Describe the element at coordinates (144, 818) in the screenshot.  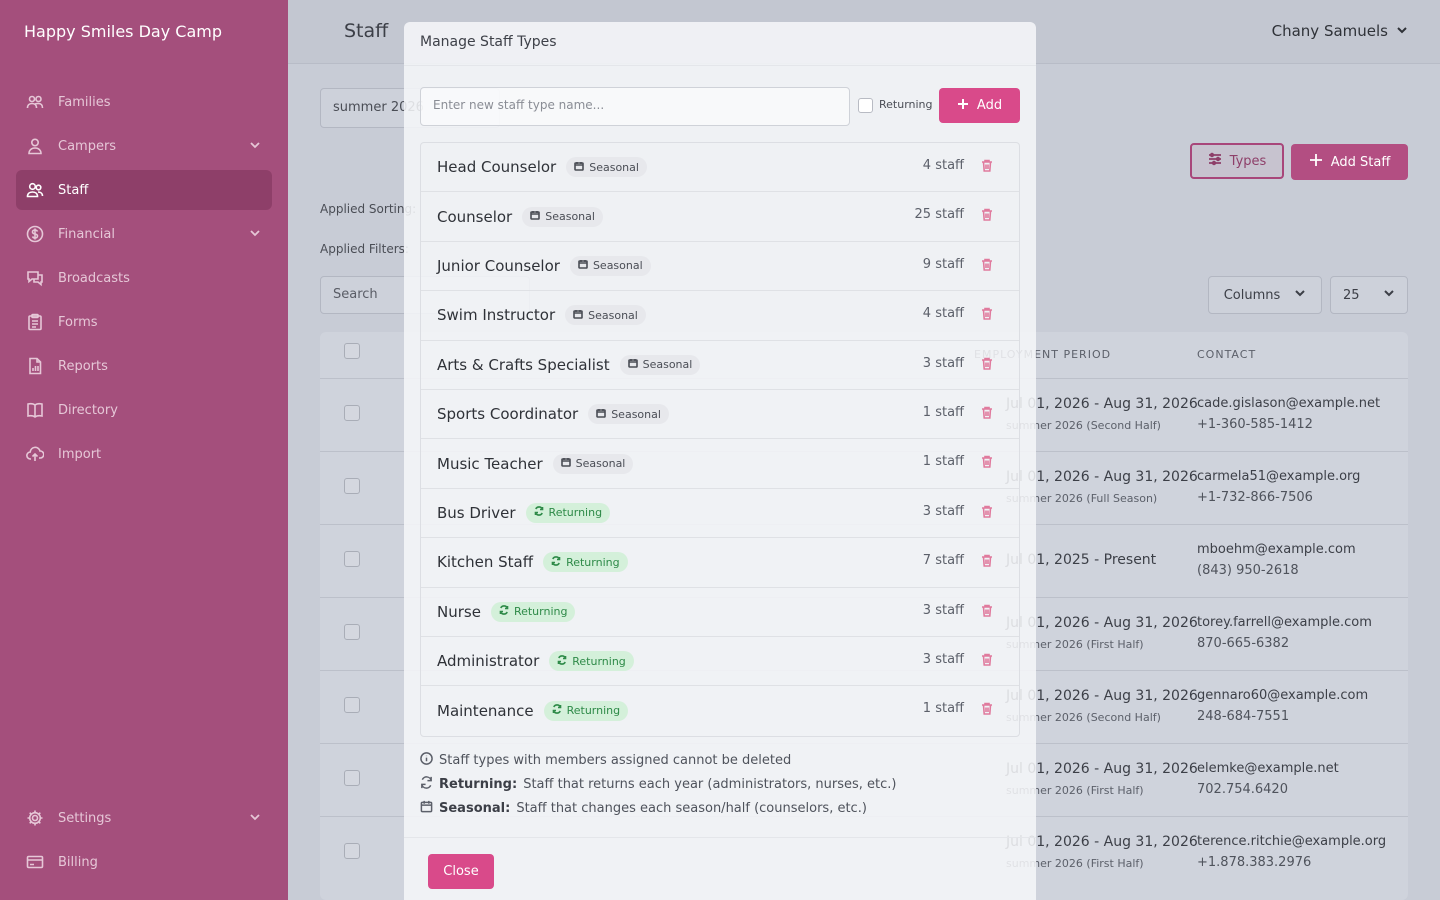
I see `sidebar-item-settings: Settings` at that location.